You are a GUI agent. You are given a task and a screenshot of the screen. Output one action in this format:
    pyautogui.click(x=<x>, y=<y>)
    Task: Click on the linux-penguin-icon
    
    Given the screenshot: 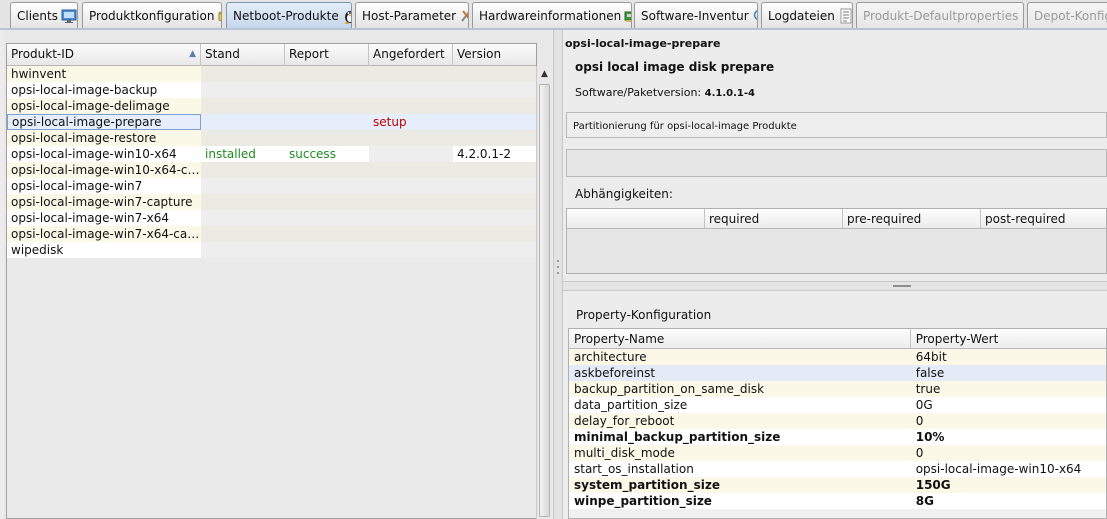 What is the action you would take?
    pyautogui.click(x=346, y=16)
    